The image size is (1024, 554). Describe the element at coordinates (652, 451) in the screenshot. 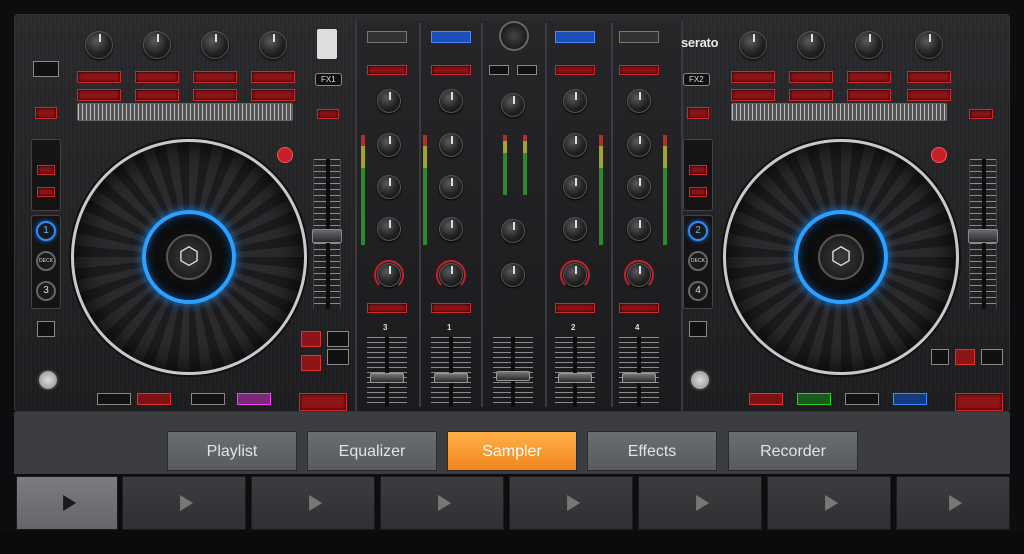

I see `tab-effects: Effects` at that location.